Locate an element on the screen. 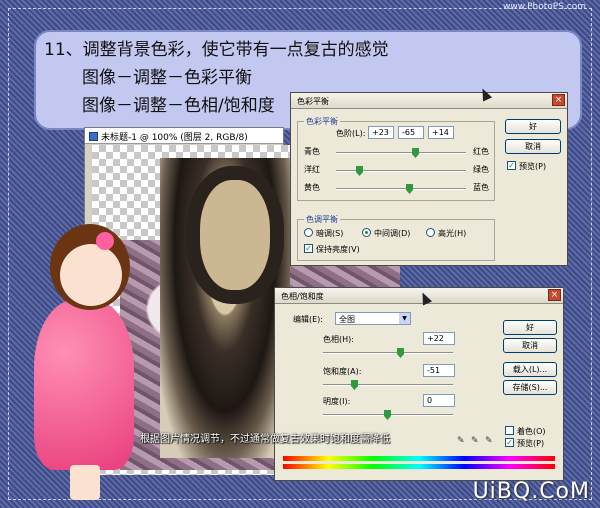  saturation-slider-thumb is located at coordinates (354, 385).